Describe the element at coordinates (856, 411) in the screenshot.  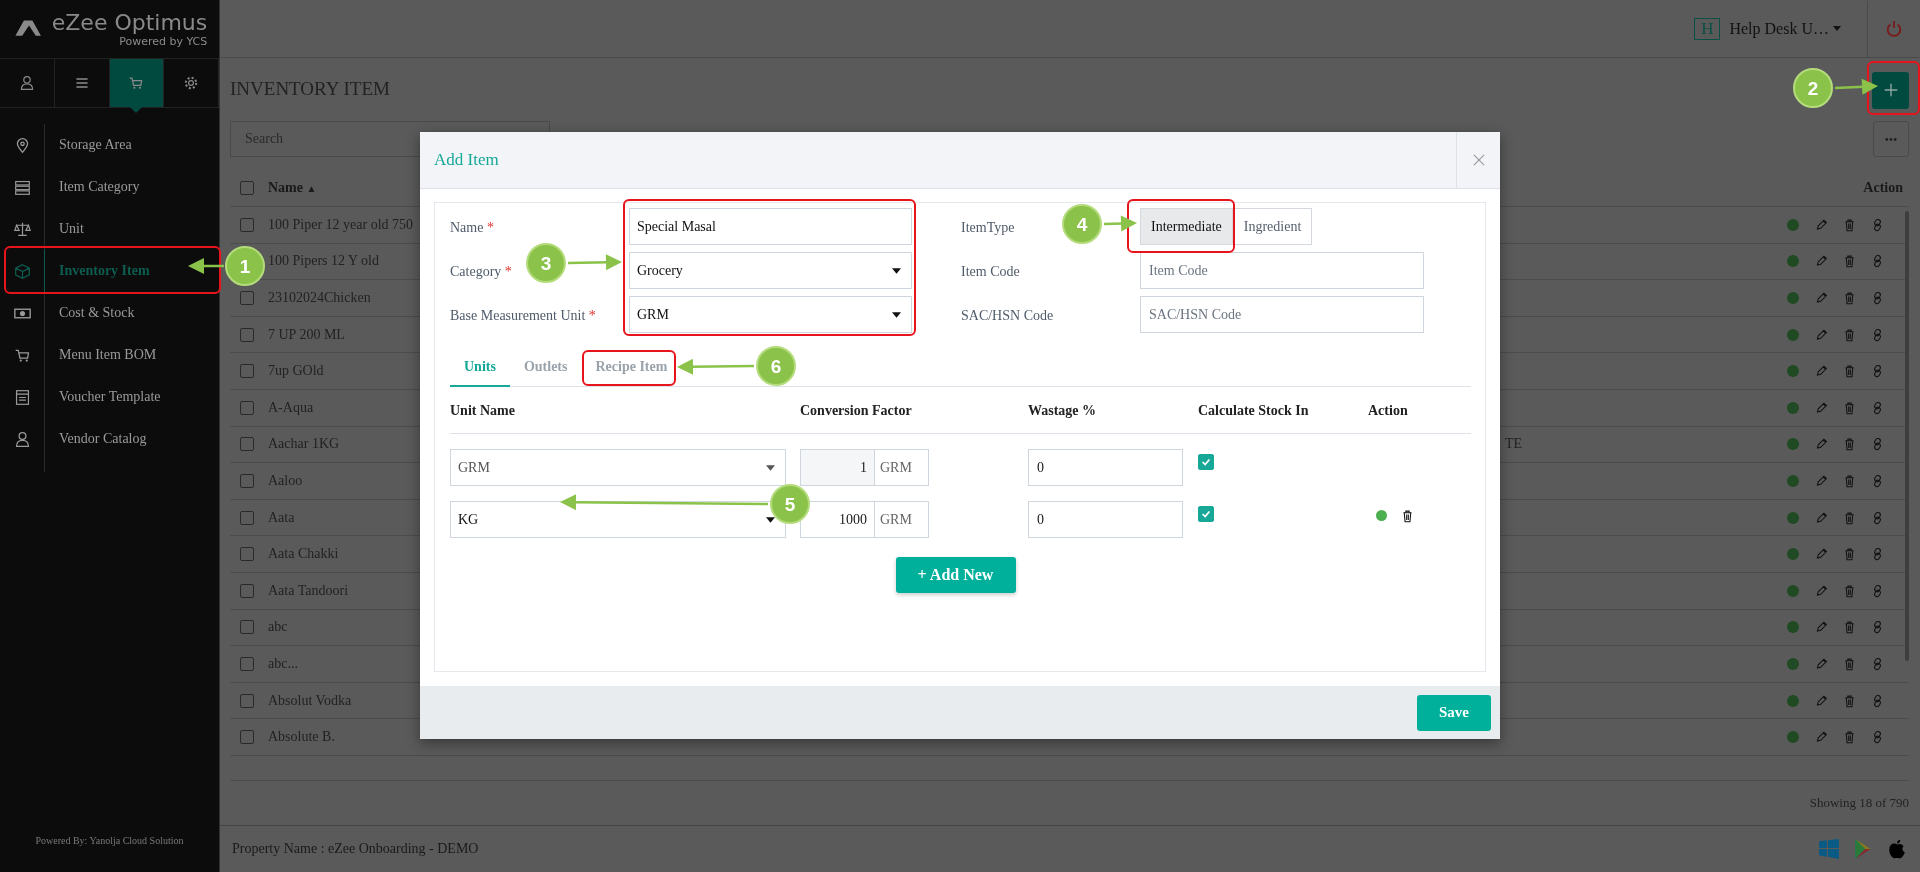
I see `column-header: Conversion Factor` at that location.